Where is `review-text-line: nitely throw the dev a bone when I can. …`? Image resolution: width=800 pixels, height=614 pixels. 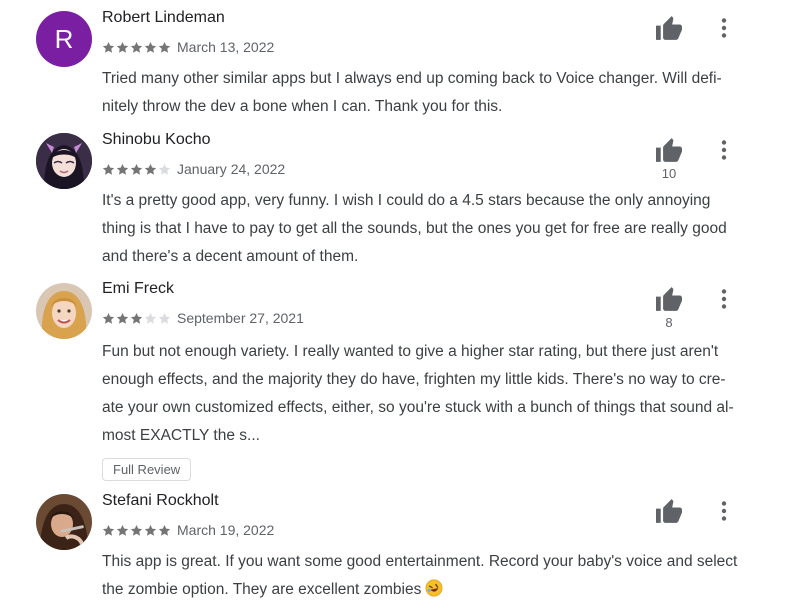
review-text-line: nitely throw the dev a bone when I can. … is located at coordinates (302, 106).